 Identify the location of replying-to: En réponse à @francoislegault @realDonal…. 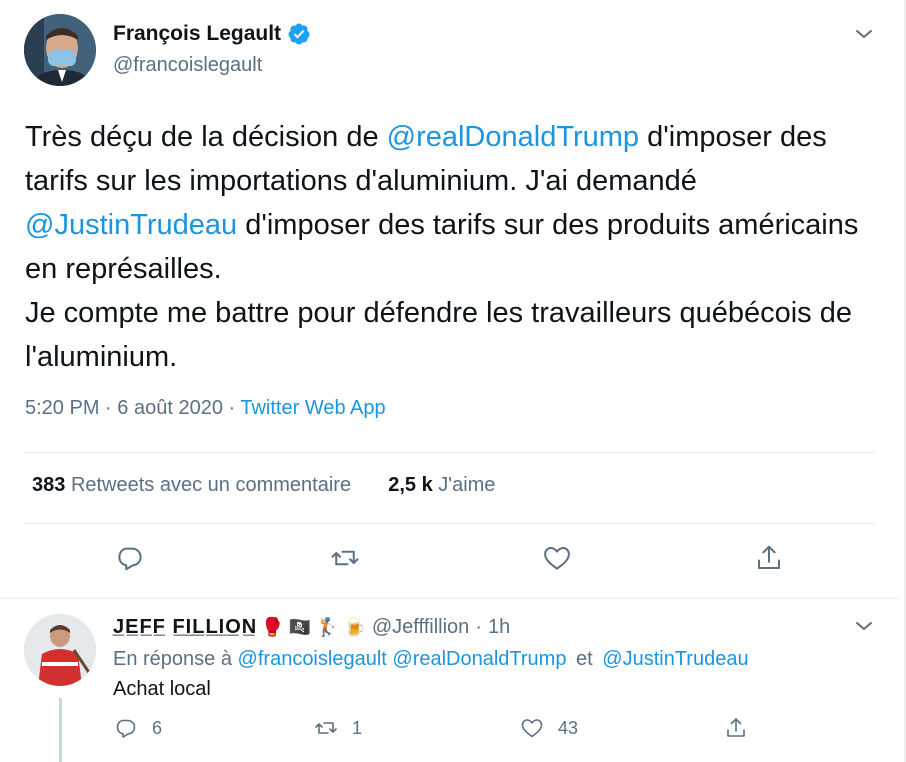
(431, 659).